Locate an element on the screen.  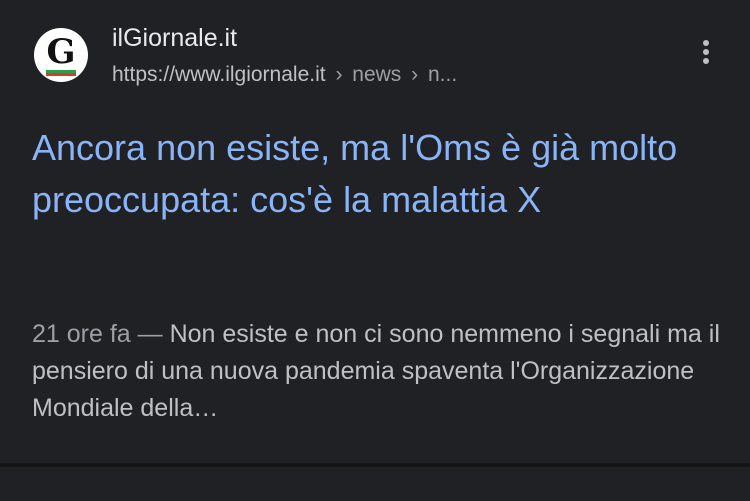
favicon-stripe-red is located at coordinates (61, 74).